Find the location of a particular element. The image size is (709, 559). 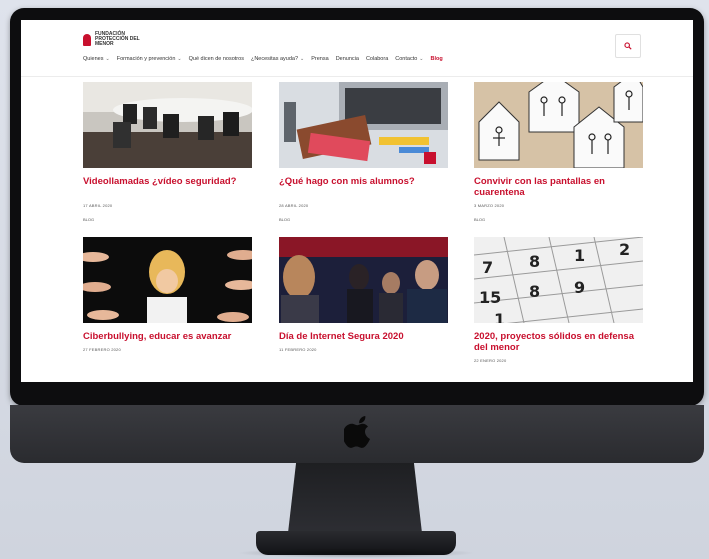

svg-text: 15 is located at coordinates (490, 297).